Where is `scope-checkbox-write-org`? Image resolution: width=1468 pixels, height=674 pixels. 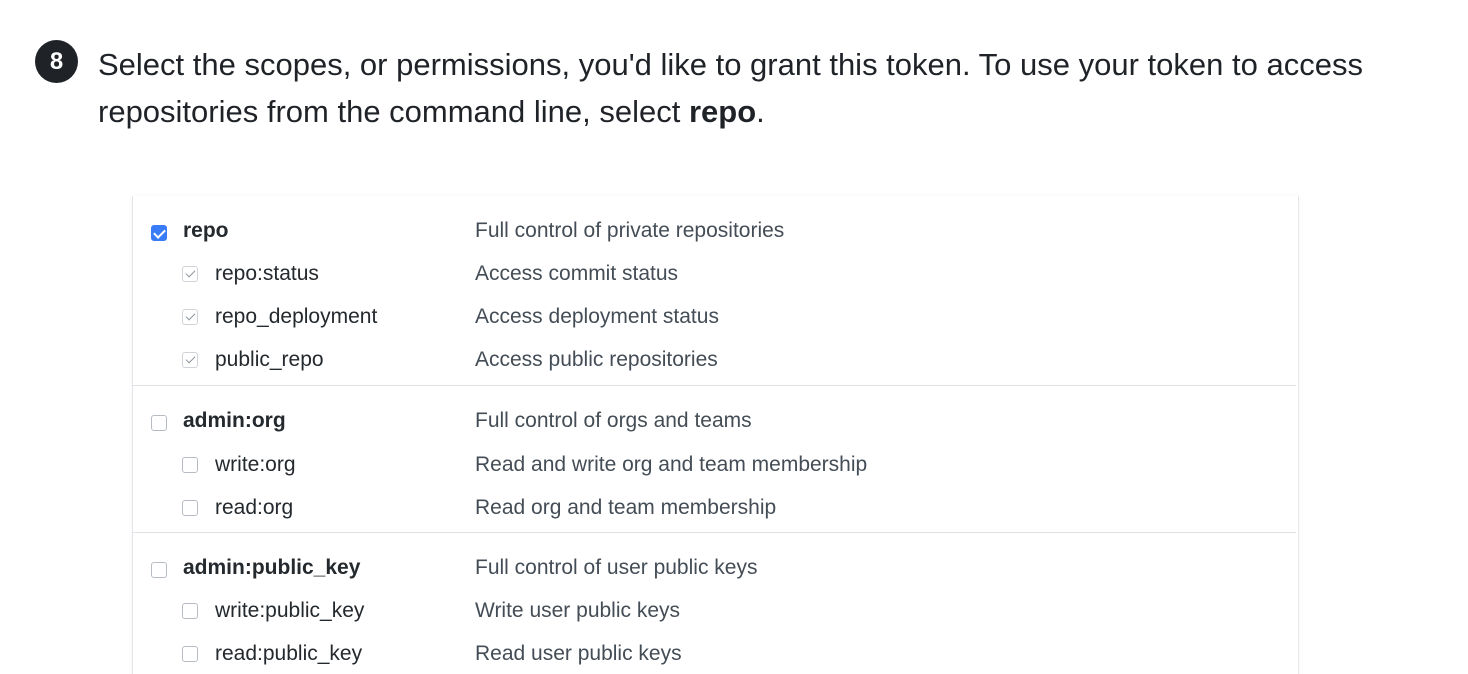 scope-checkbox-write-org is located at coordinates (190, 465).